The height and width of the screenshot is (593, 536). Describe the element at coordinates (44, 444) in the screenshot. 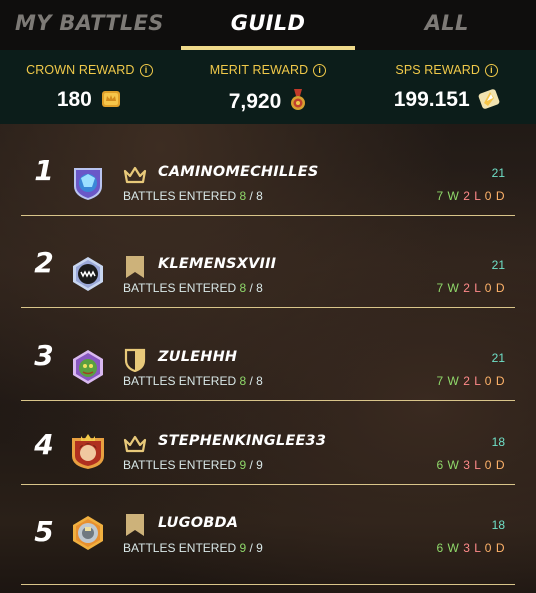

I see `rank-number: 4` at that location.